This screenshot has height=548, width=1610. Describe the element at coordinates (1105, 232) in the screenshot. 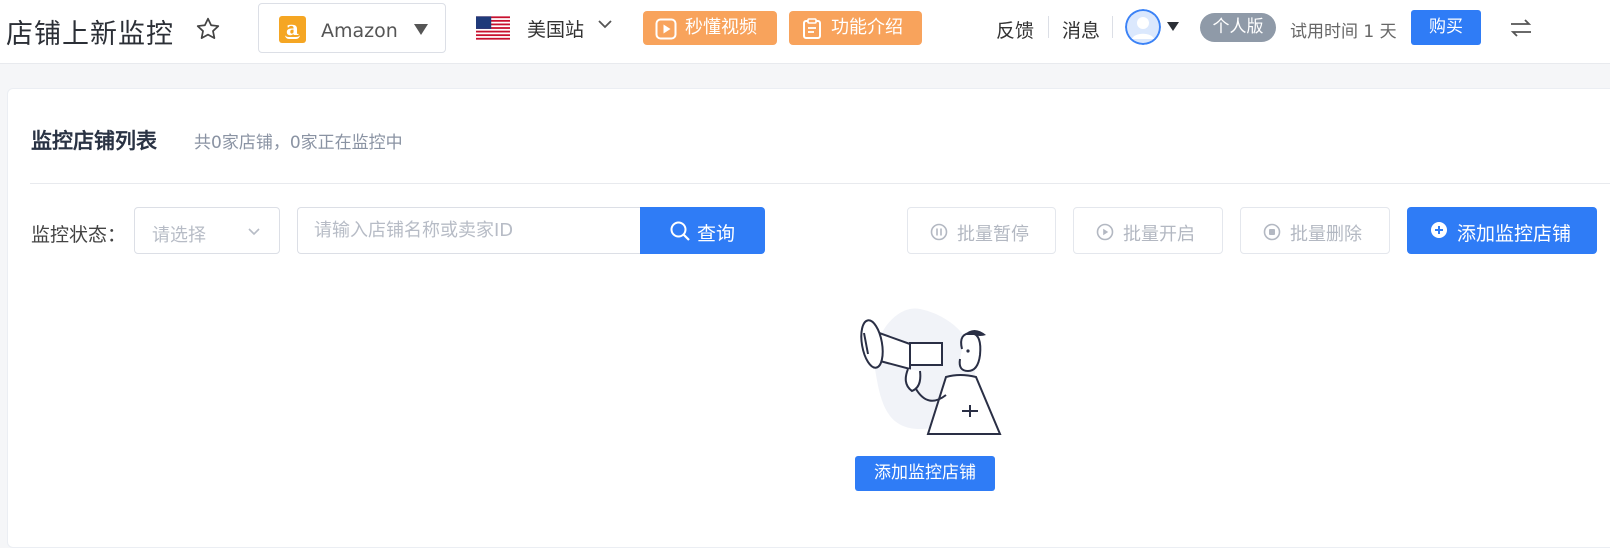

I see `play-circle-icon` at that location.